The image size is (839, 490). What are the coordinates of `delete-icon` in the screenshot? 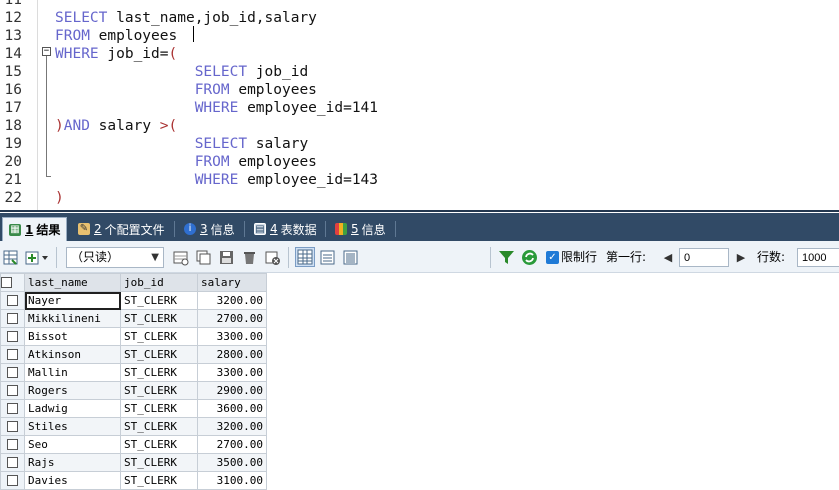 It's located at (249, 257).